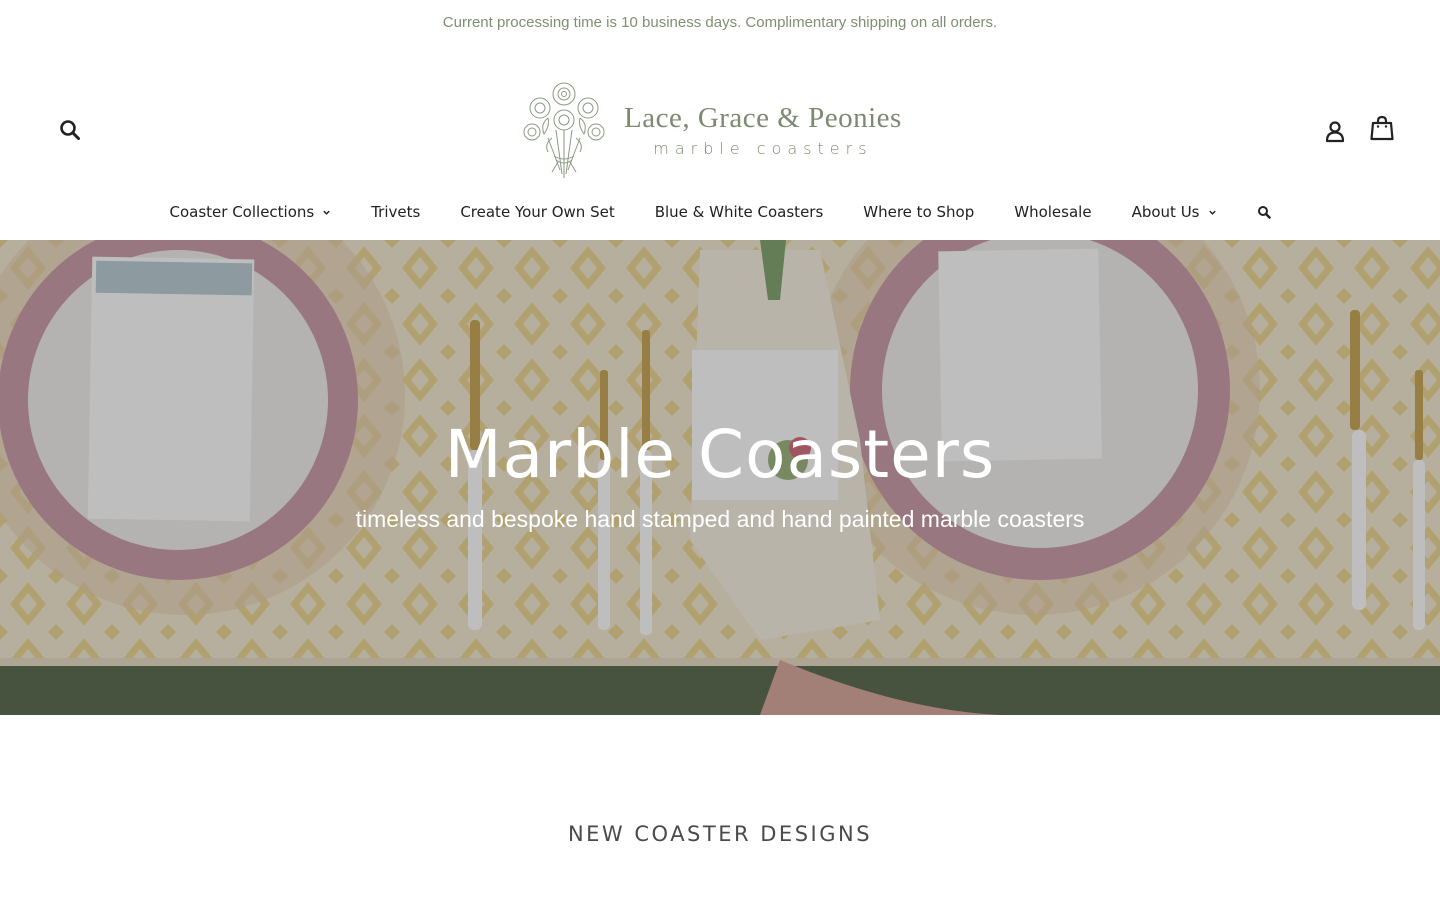  What do you see at coordinates (763, 148) in the screenshot?
I see `brand-tagline: marble coasters` at bounding box center [763, 148].